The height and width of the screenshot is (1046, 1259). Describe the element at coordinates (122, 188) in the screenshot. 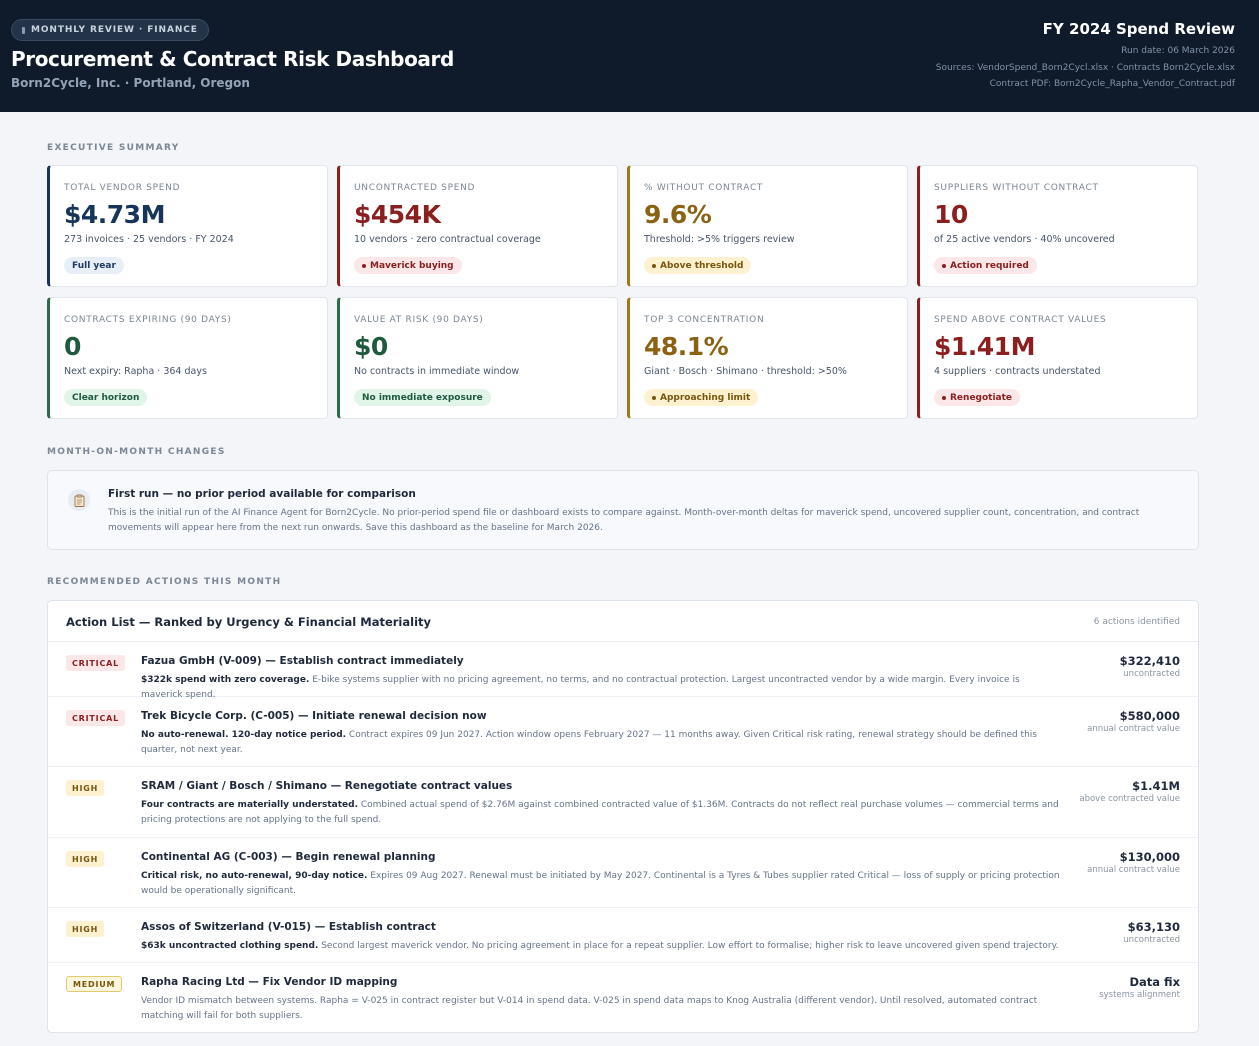

I see `kpi-label: TOTAL VENDOR SPEND` at that location.